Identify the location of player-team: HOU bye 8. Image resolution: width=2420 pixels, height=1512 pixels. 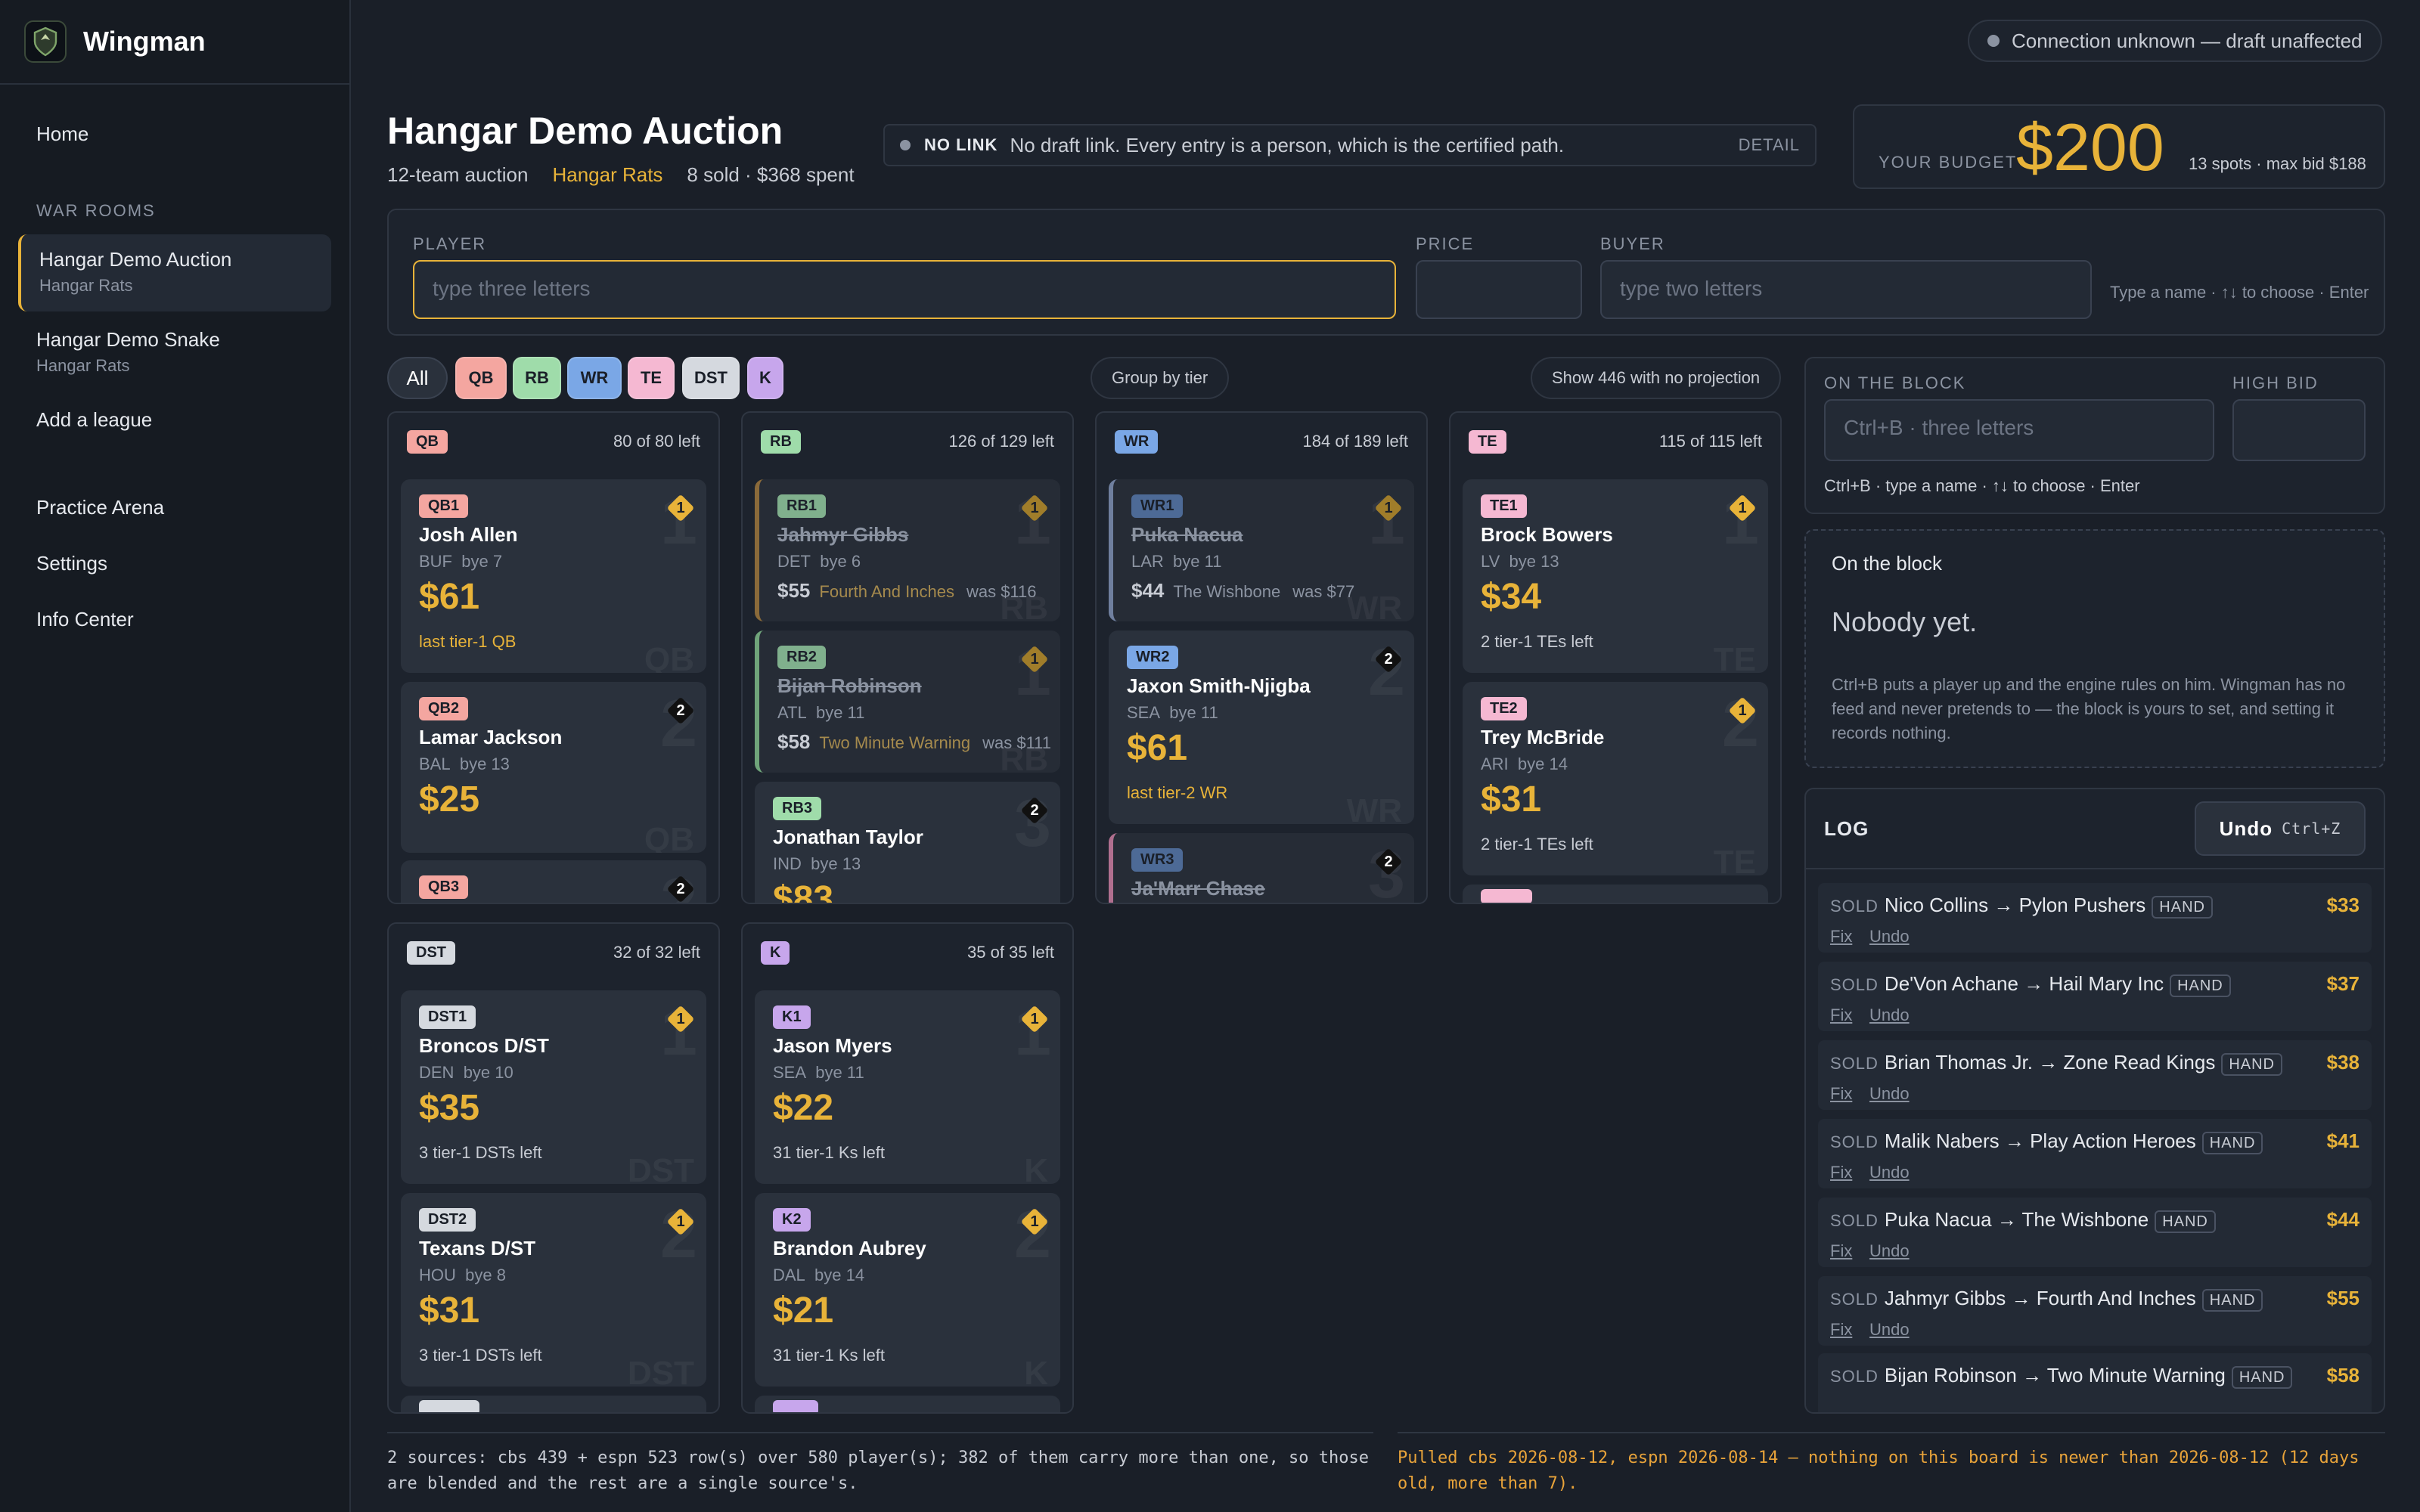
(462, 1275).